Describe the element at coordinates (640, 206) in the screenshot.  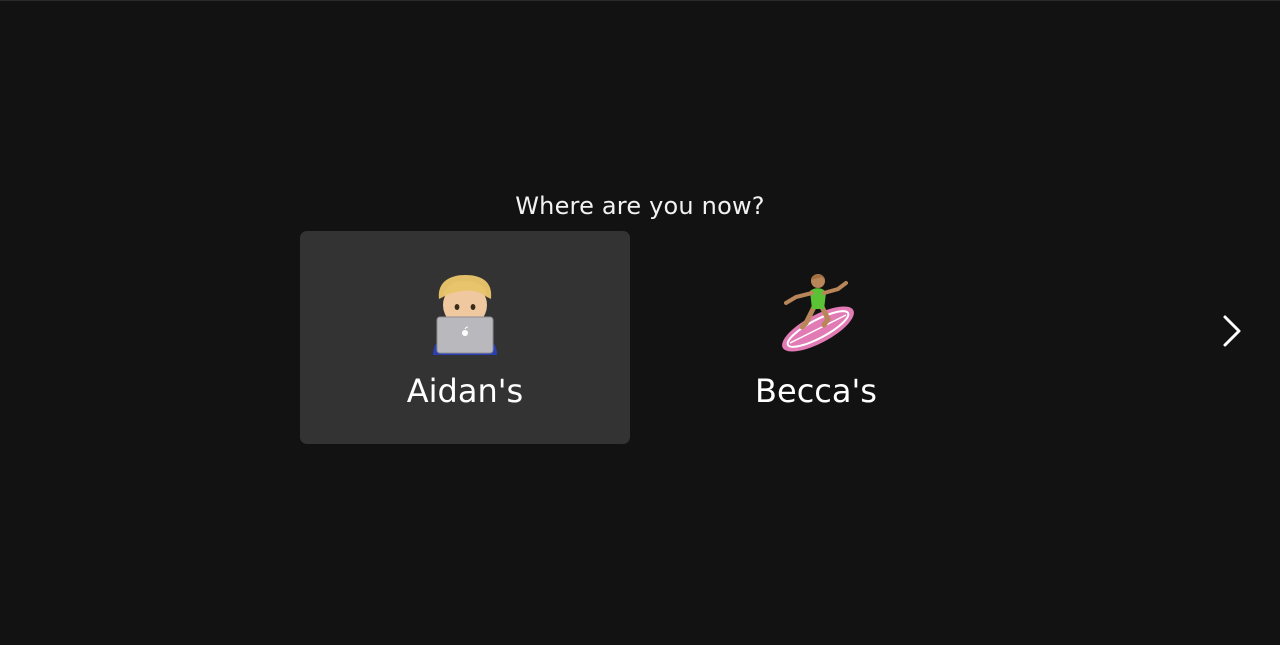
I see `prompt-text: Where are you now?` at that location.